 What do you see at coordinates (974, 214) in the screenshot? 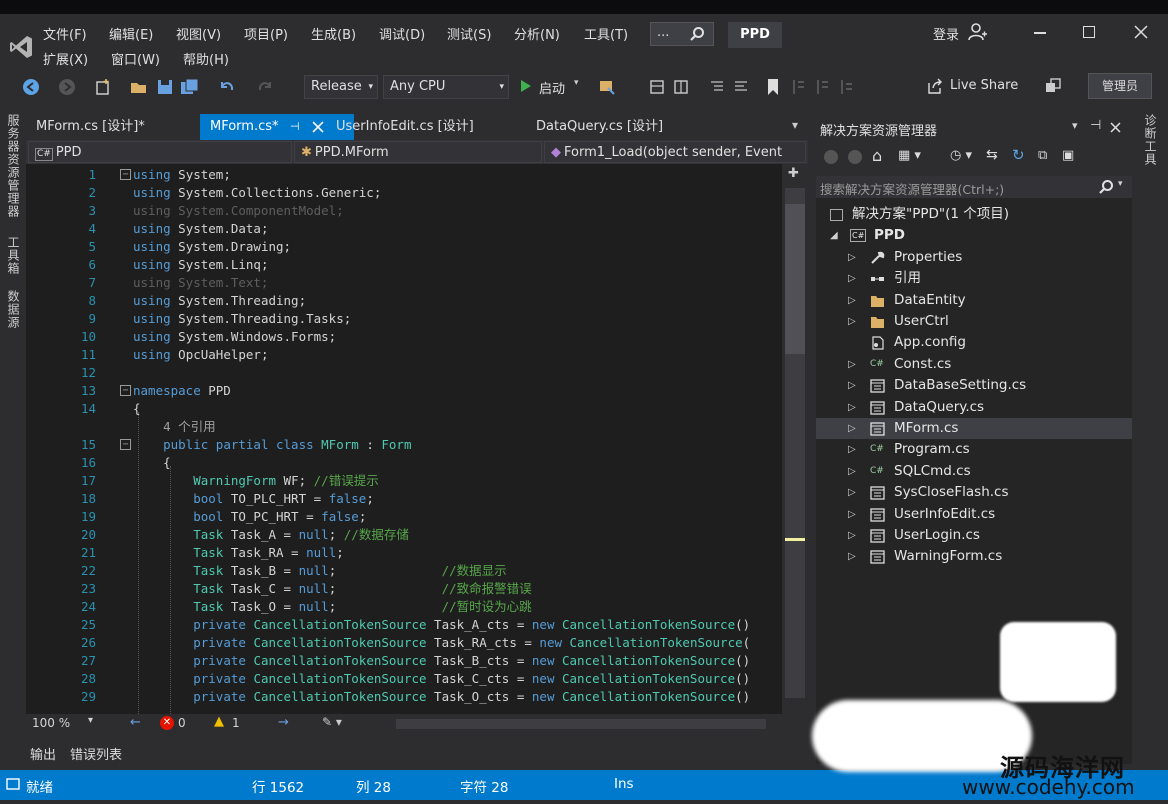
I see `tree-solution-node: 解决方案"PPD"(1 个项目)` at bounding box center [974, 214].